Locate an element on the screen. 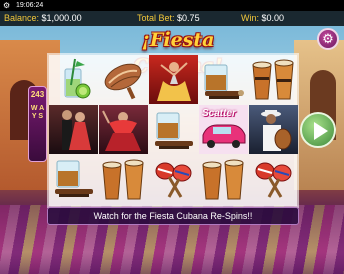 The image size is (344, 274). scatter-label: Scatter is located at coordinates (219, 113).